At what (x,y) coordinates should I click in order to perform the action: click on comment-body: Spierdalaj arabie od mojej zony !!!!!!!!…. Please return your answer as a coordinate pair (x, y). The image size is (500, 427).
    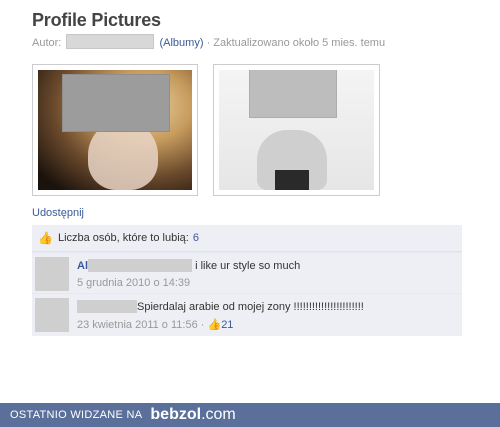
    Looking at the image, I should click on (220, 306).